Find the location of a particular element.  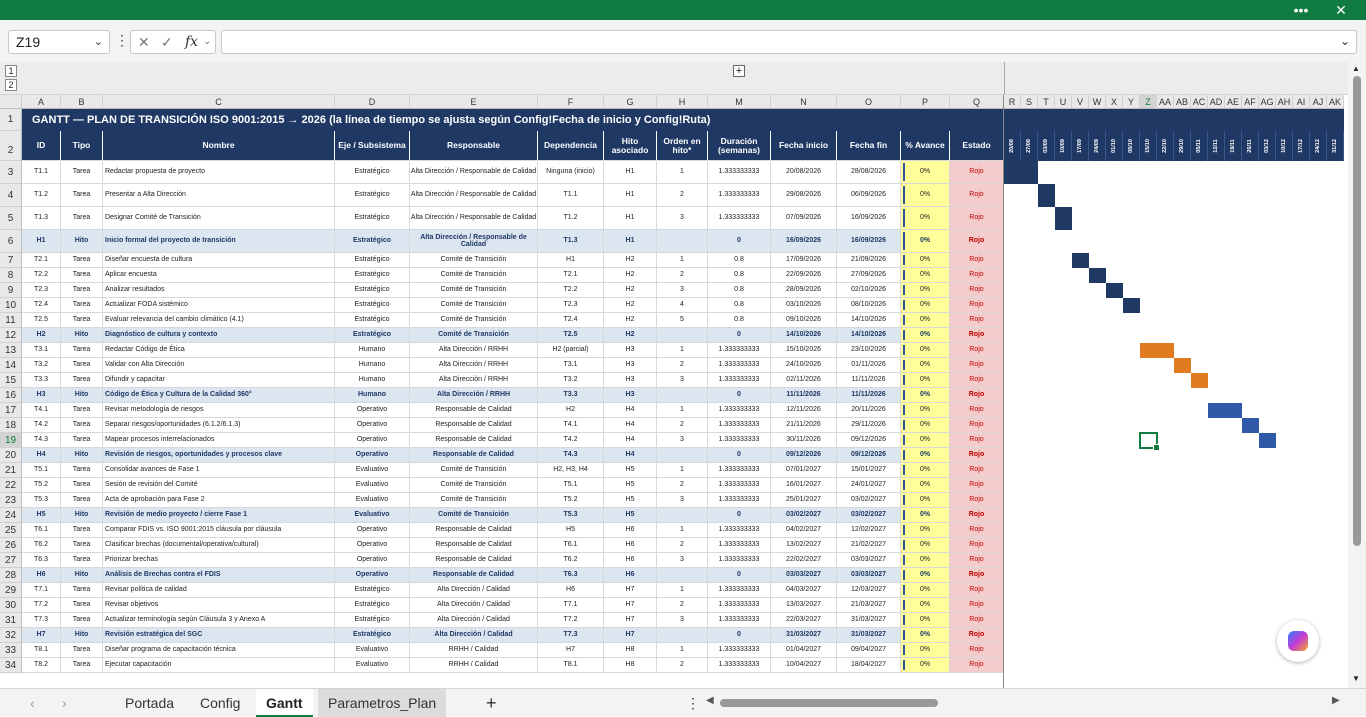

cell-dependencia: T5.1 is located at coordinates (571, 485).